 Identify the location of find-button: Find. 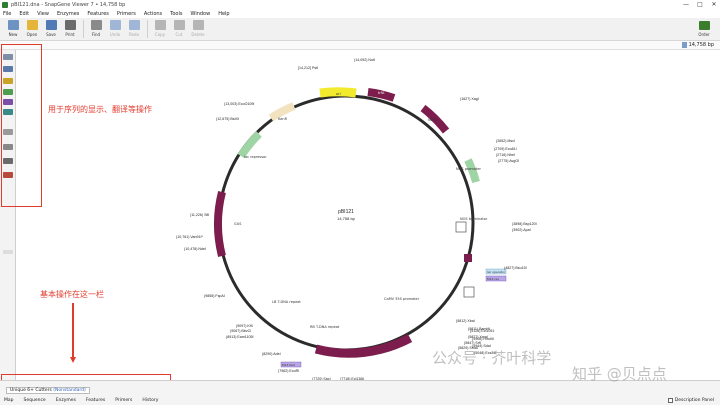
(96, 29).